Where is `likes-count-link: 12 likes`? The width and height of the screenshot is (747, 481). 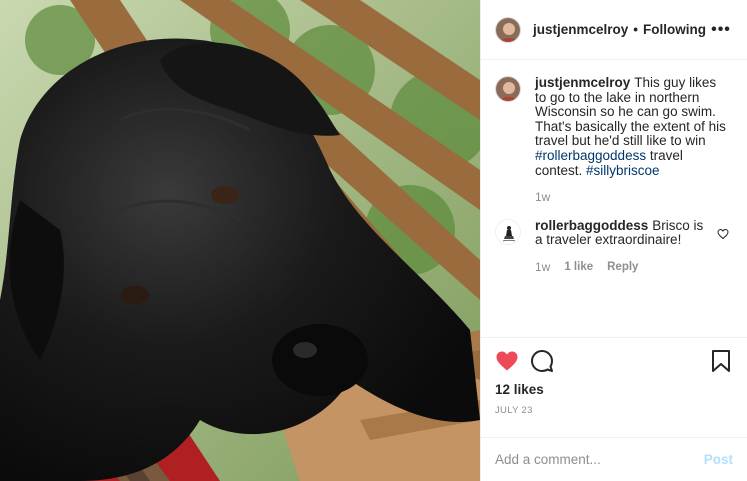
likes-count-link: 12 likes is located at coordinates (614, 389).